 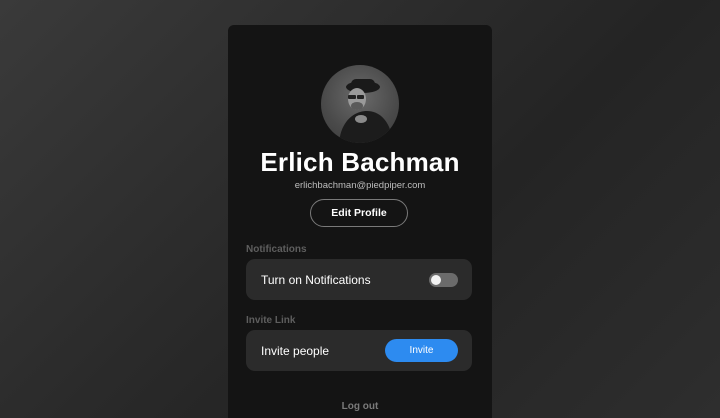 What do you see at coordinates (360, 406) in the screenshot?
I see `logout-link: Log out` at bounding box center [360, 406].